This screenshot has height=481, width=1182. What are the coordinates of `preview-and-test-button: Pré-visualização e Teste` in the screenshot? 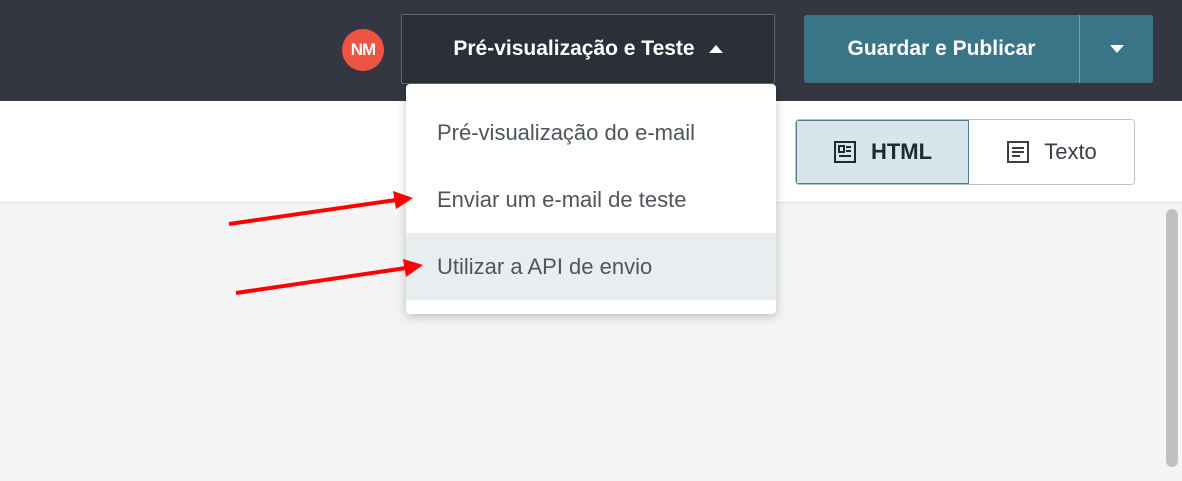 It's located at (588, 49).